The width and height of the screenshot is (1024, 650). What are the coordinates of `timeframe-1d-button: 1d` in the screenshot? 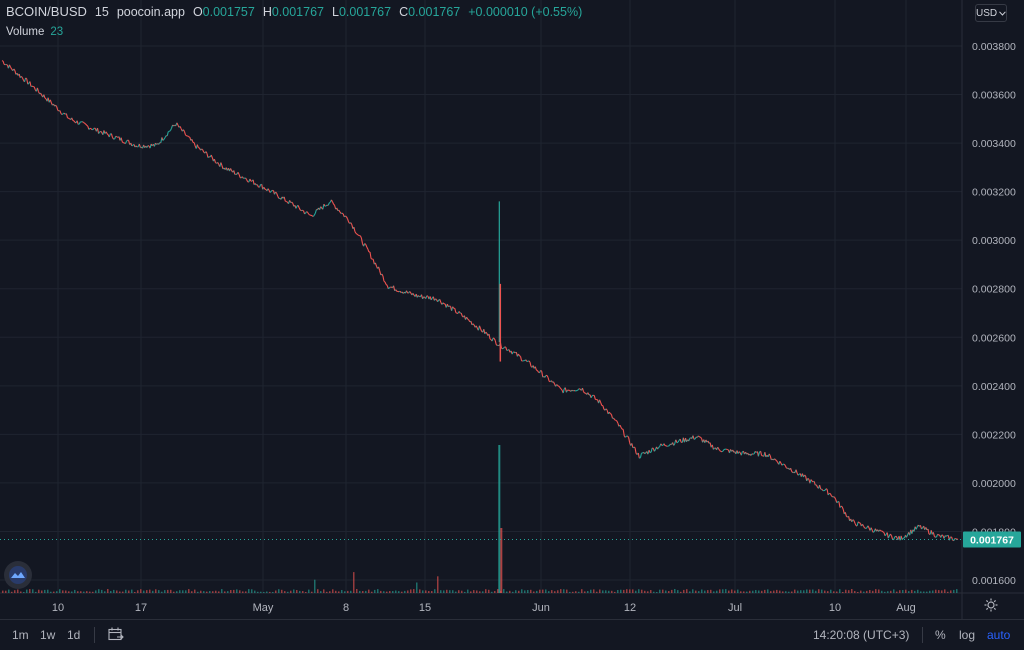 It's located at (73, 635).